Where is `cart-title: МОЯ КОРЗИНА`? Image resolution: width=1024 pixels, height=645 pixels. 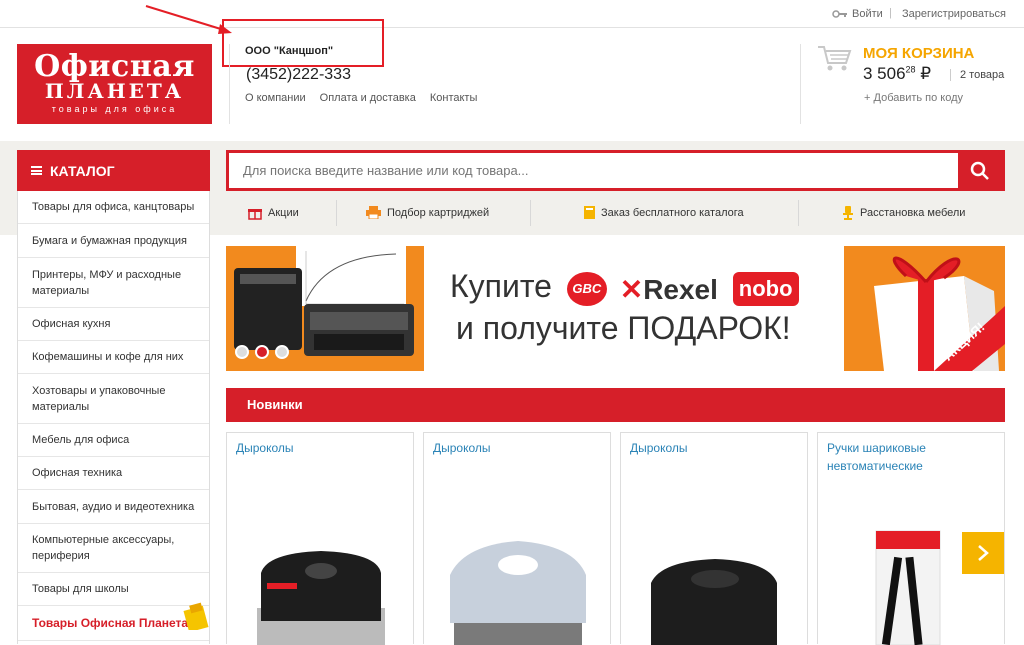
cart-title: МОЯ КОРЗИНА is located at coordinates (918, 53).